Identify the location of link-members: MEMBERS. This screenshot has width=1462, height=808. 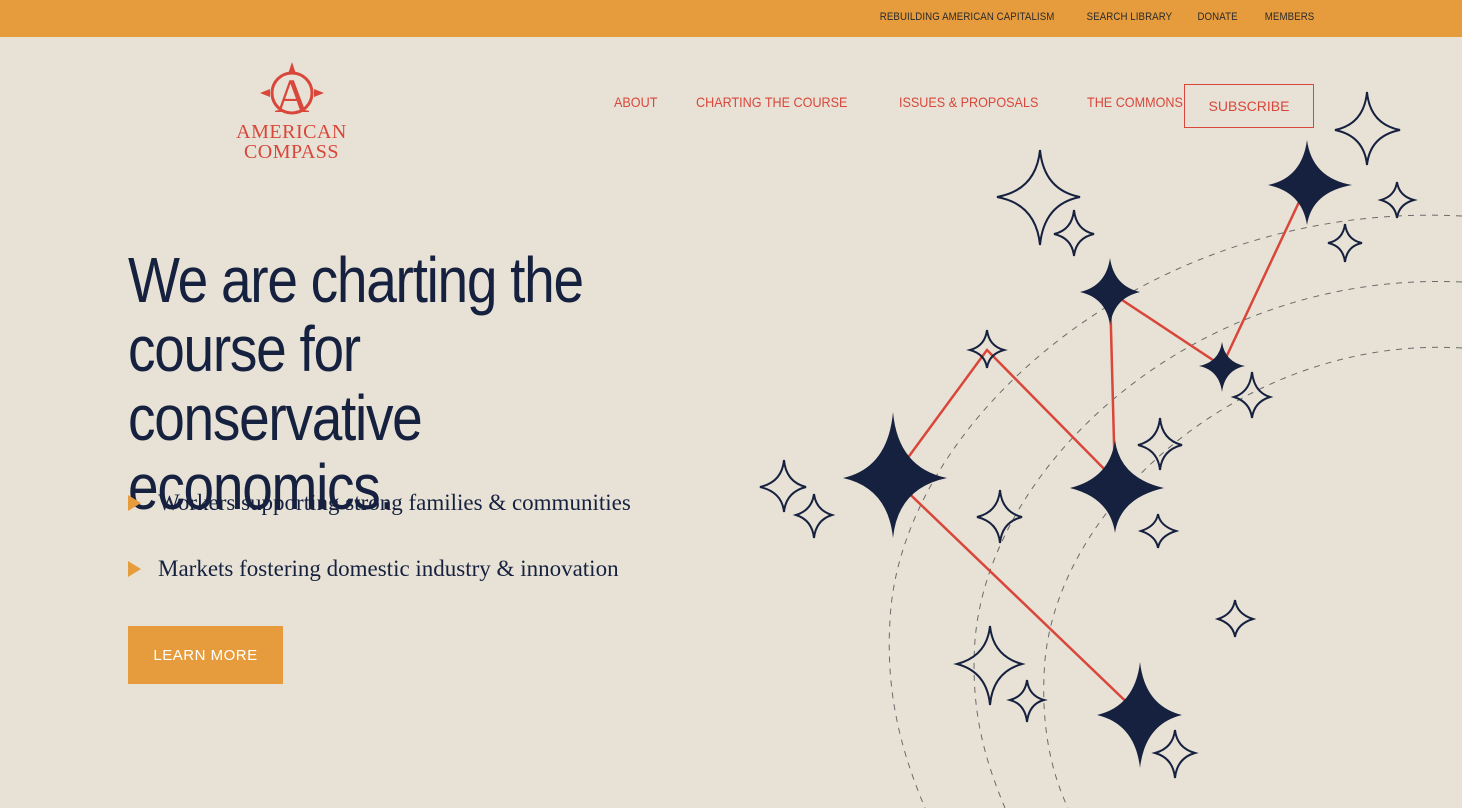
(1289, 17).